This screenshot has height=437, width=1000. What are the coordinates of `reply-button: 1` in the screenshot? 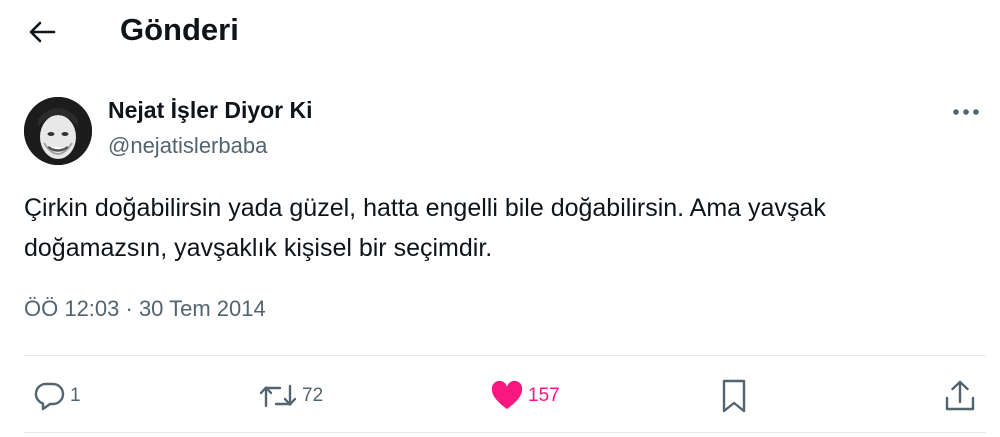 It's located at (57, 396).